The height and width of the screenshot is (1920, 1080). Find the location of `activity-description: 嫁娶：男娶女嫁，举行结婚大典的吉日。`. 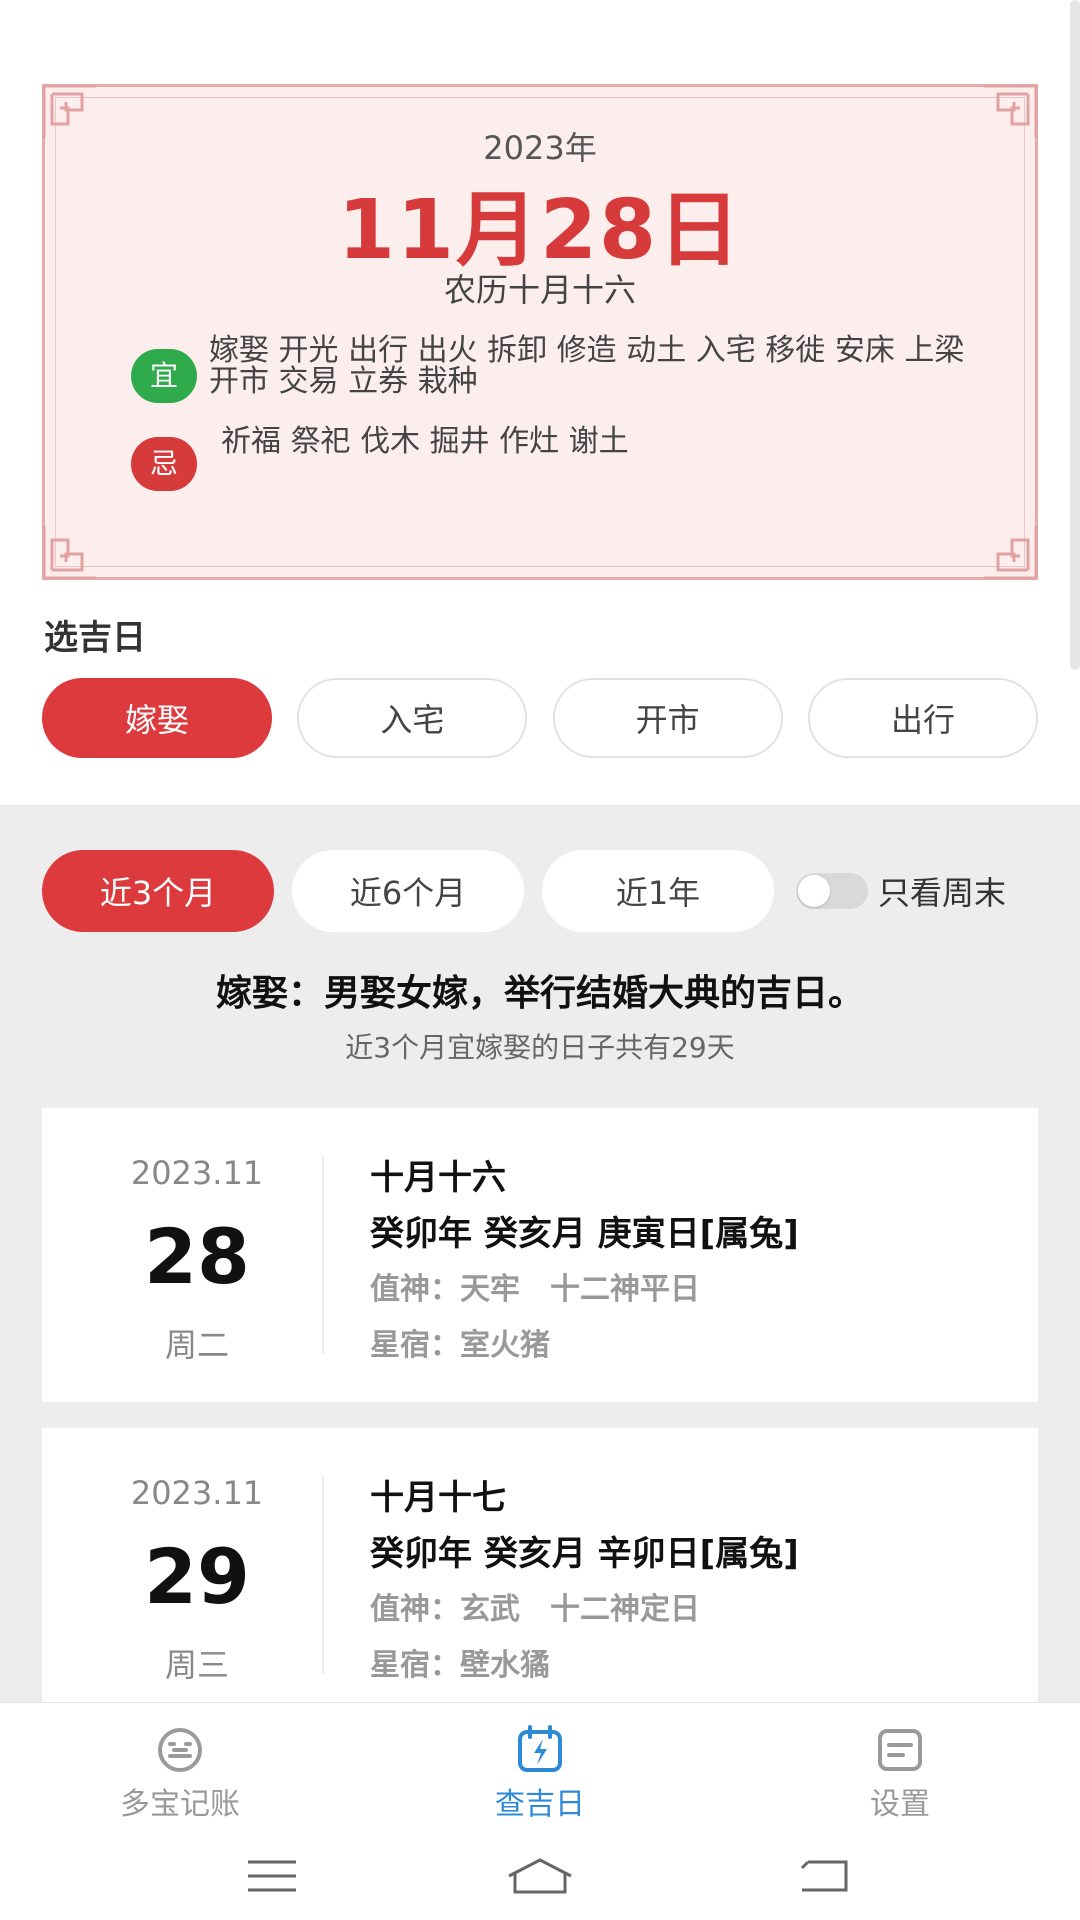

activity-description: 嫁娶：男娶女嫁，举行结婚大典的吉日。 is located at coordinates (539, 993).